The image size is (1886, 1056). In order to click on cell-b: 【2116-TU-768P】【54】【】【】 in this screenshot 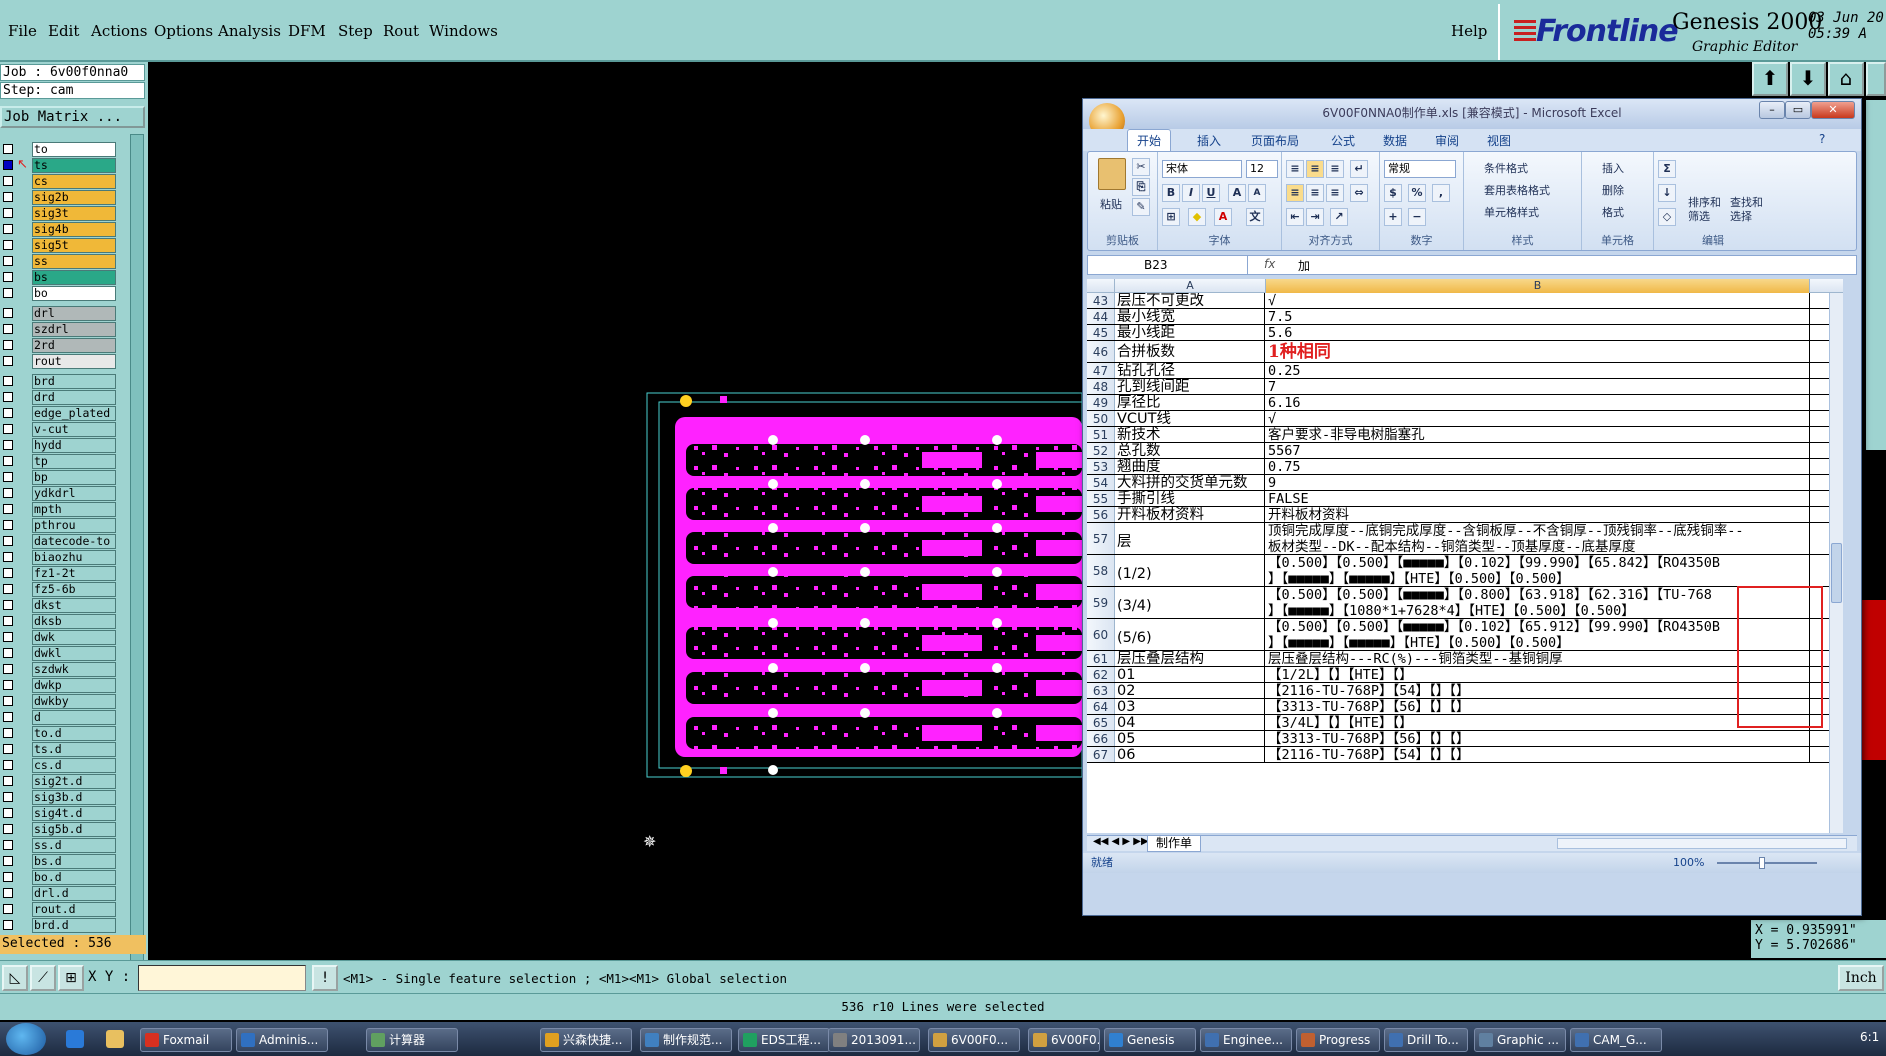, I will do `click(1538, 690)`.